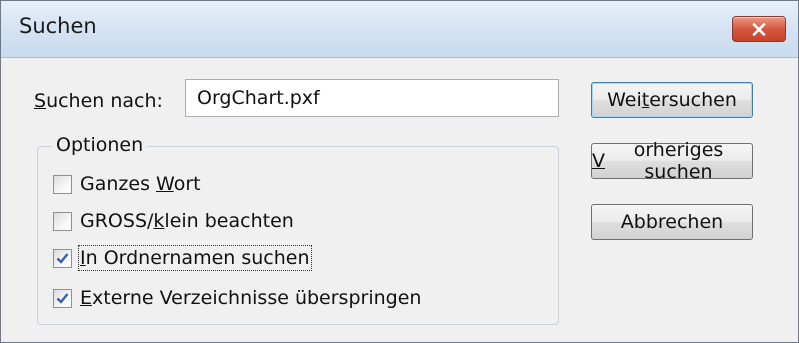  I want to click on close-button, so click(759, 29).